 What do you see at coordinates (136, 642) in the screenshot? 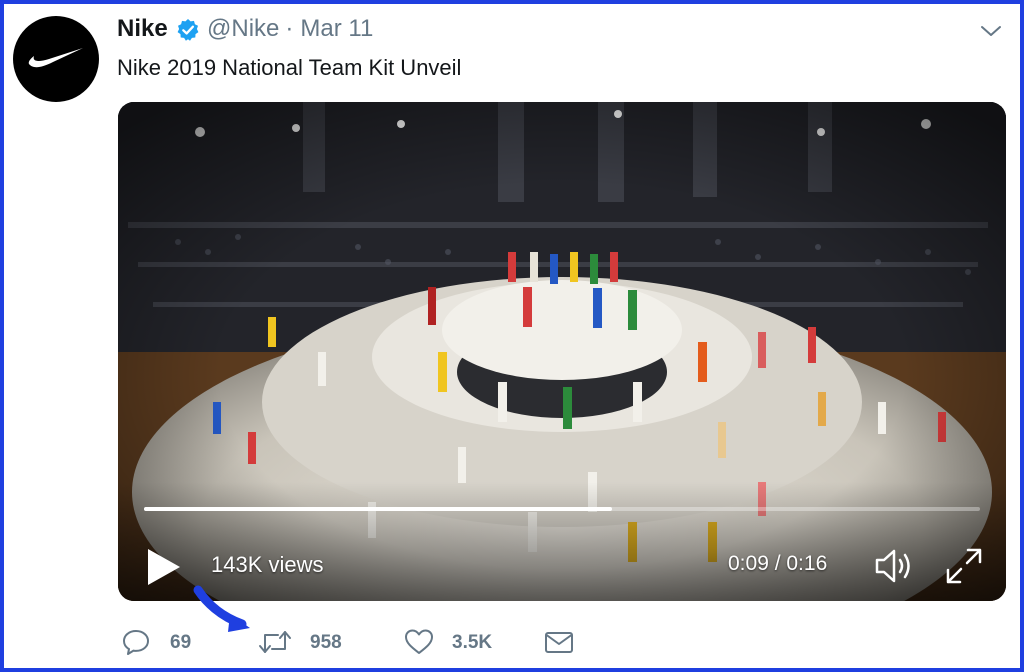
I see `reply-icon` at bounding box center [136, 642].